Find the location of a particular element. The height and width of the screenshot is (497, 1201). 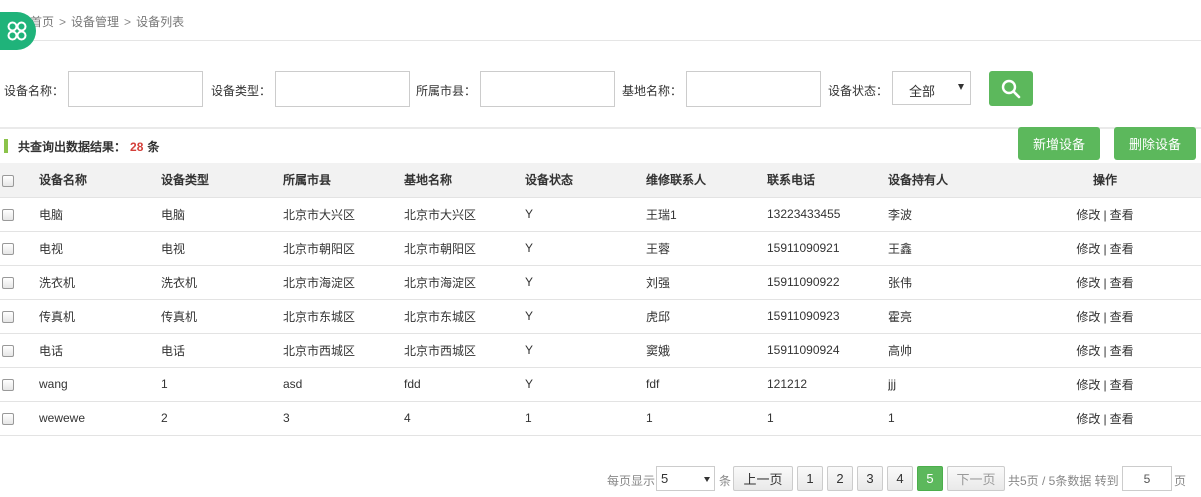

breadcrumb-device-list: 设备列表 is located at coordinates (160, 22).